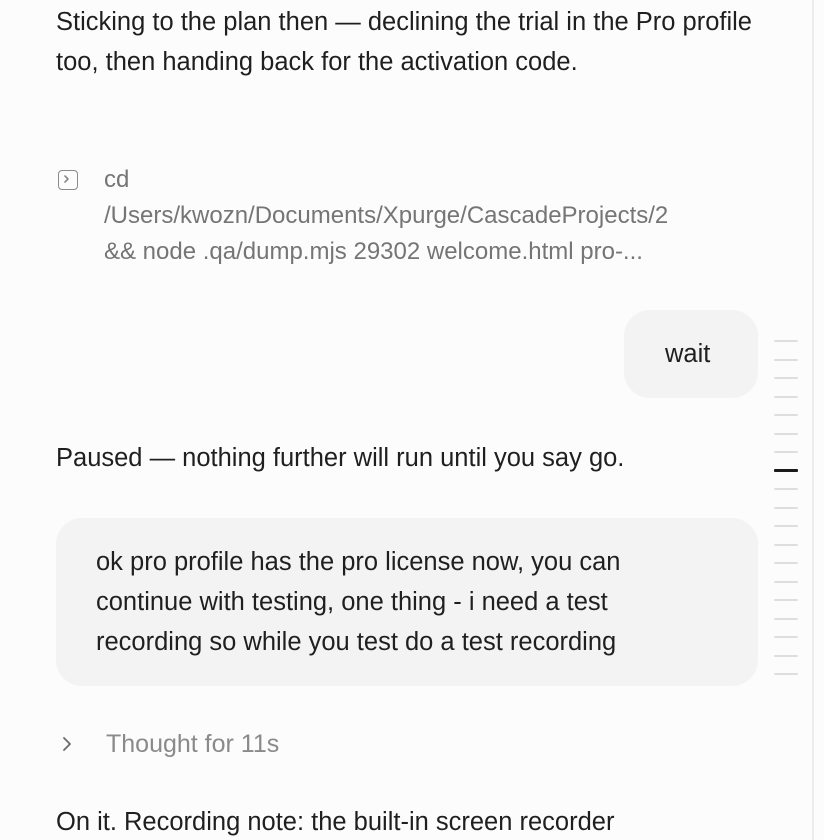  I want to click on user-message-bubble: wait, so click(691, 354).